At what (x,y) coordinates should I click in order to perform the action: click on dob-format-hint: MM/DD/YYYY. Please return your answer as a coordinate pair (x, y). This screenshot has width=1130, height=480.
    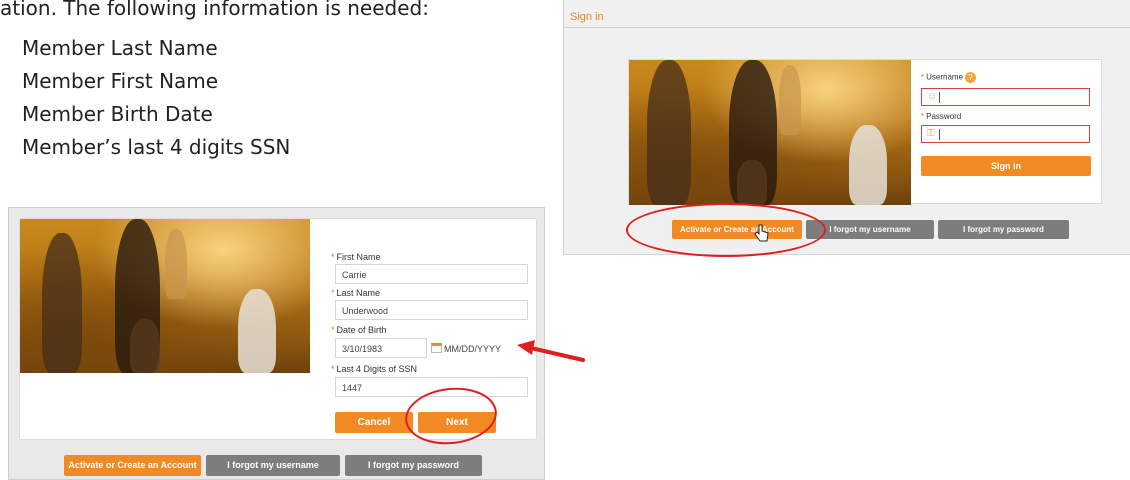
    Looking at the image, I should click on (473, 349).